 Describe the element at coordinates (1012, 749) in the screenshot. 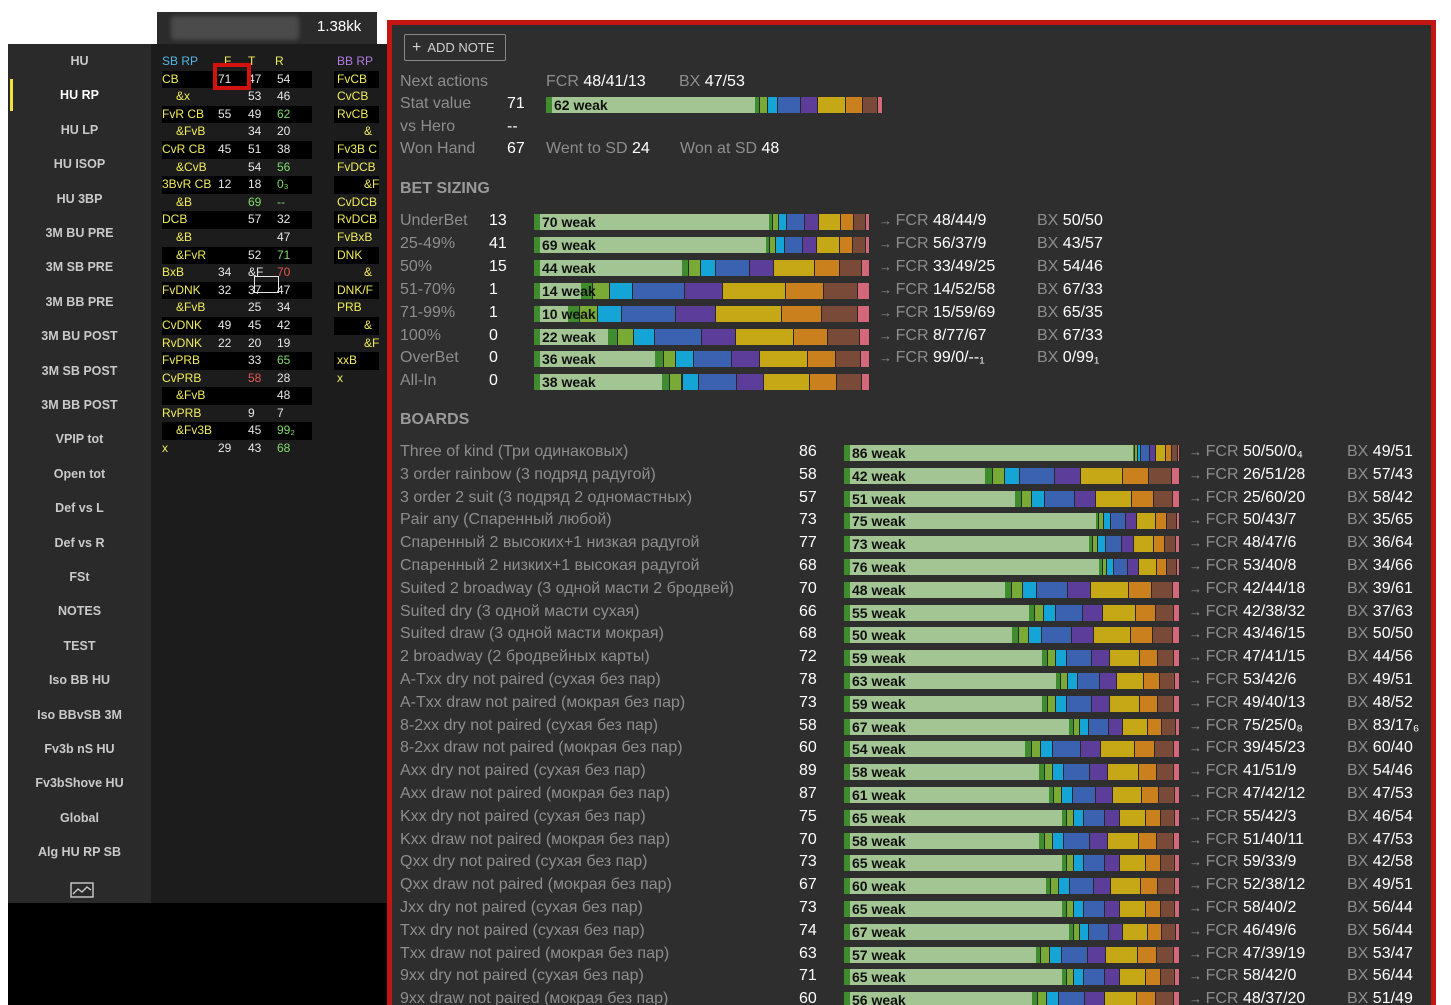

I see `board-bar: 54 weak` at that location.